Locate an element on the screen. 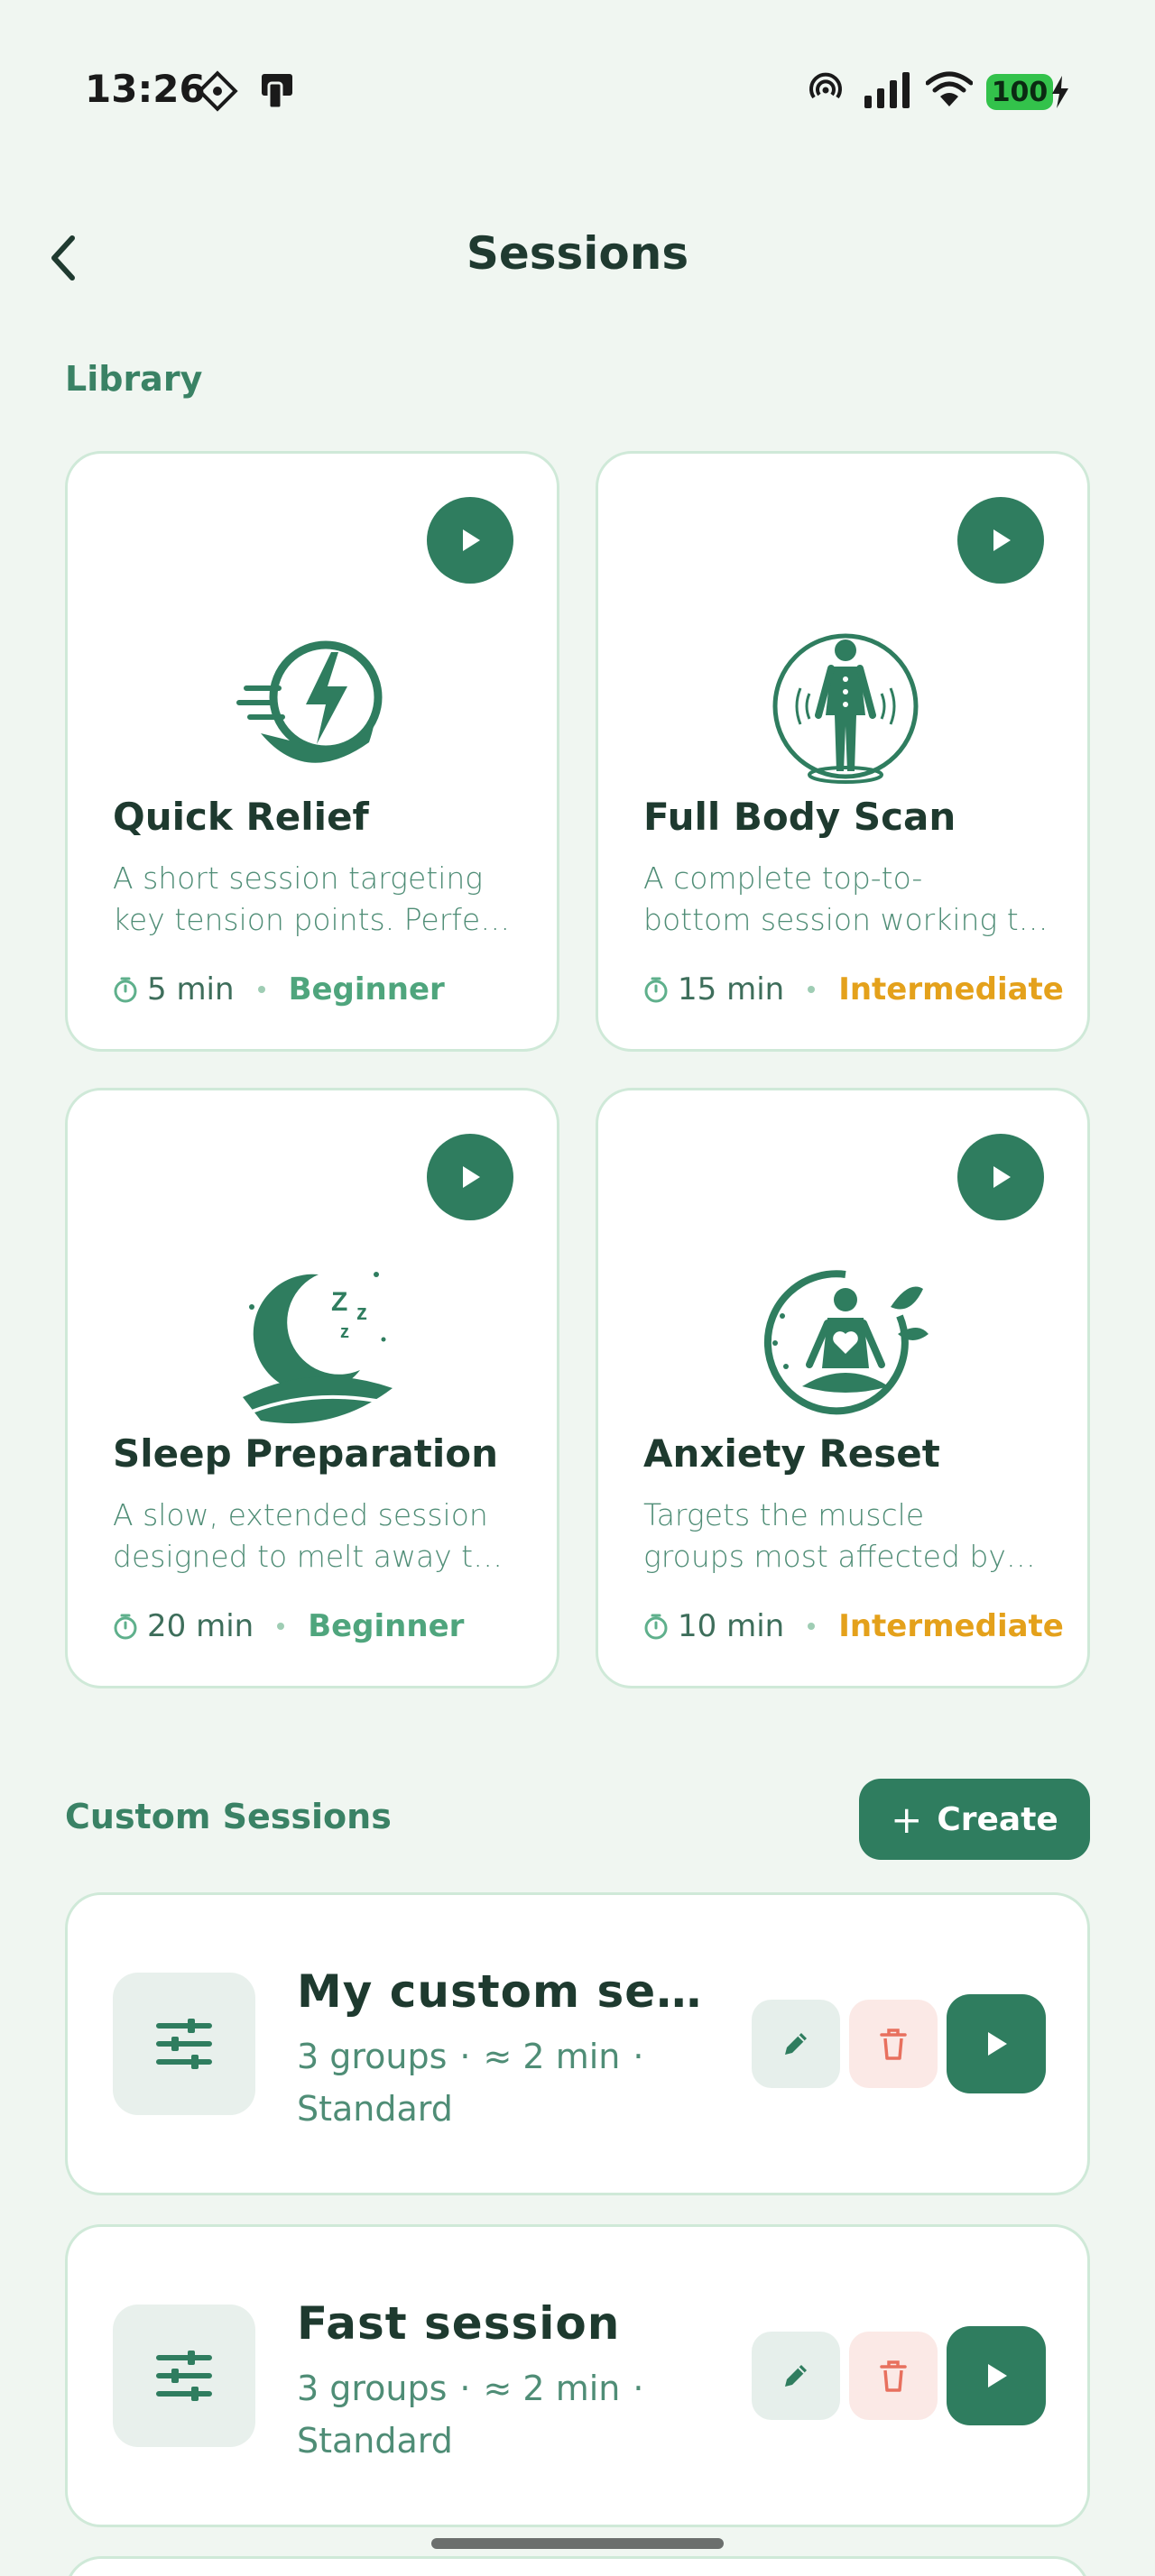  plus-icon: + is located at coordinates (907, 1819).